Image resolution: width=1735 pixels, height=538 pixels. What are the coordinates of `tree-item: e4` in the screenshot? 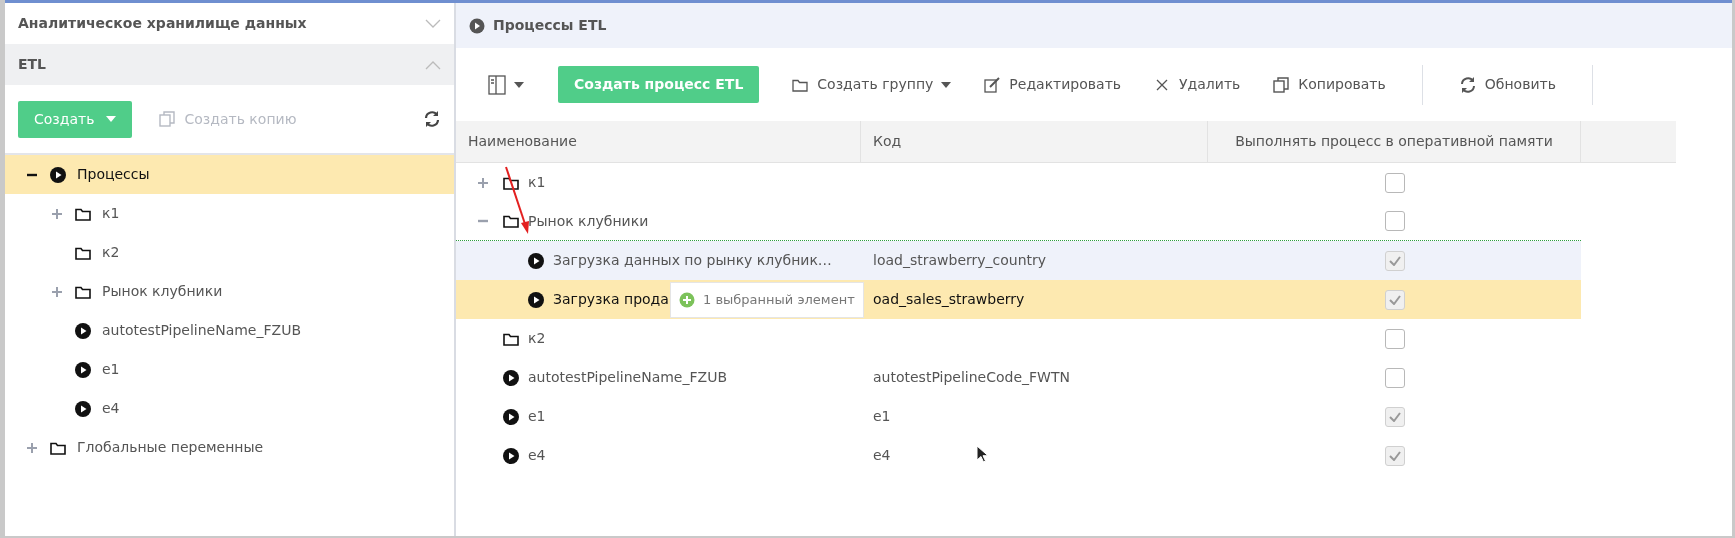 It's located at (229, 408).